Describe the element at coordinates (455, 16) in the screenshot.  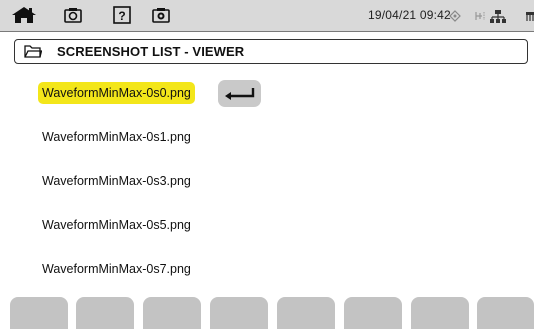
I see `power-icon` at that location.